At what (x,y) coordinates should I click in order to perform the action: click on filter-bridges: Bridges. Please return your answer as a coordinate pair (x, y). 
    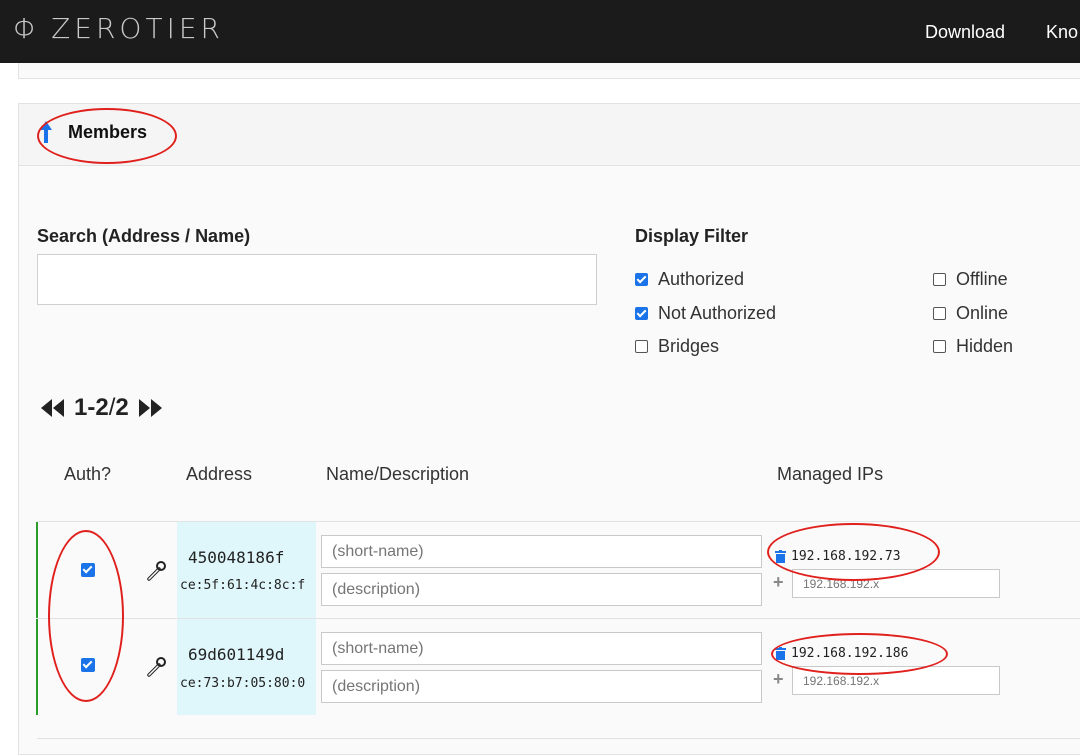
    Looking at the image, I should click on (677, 346).